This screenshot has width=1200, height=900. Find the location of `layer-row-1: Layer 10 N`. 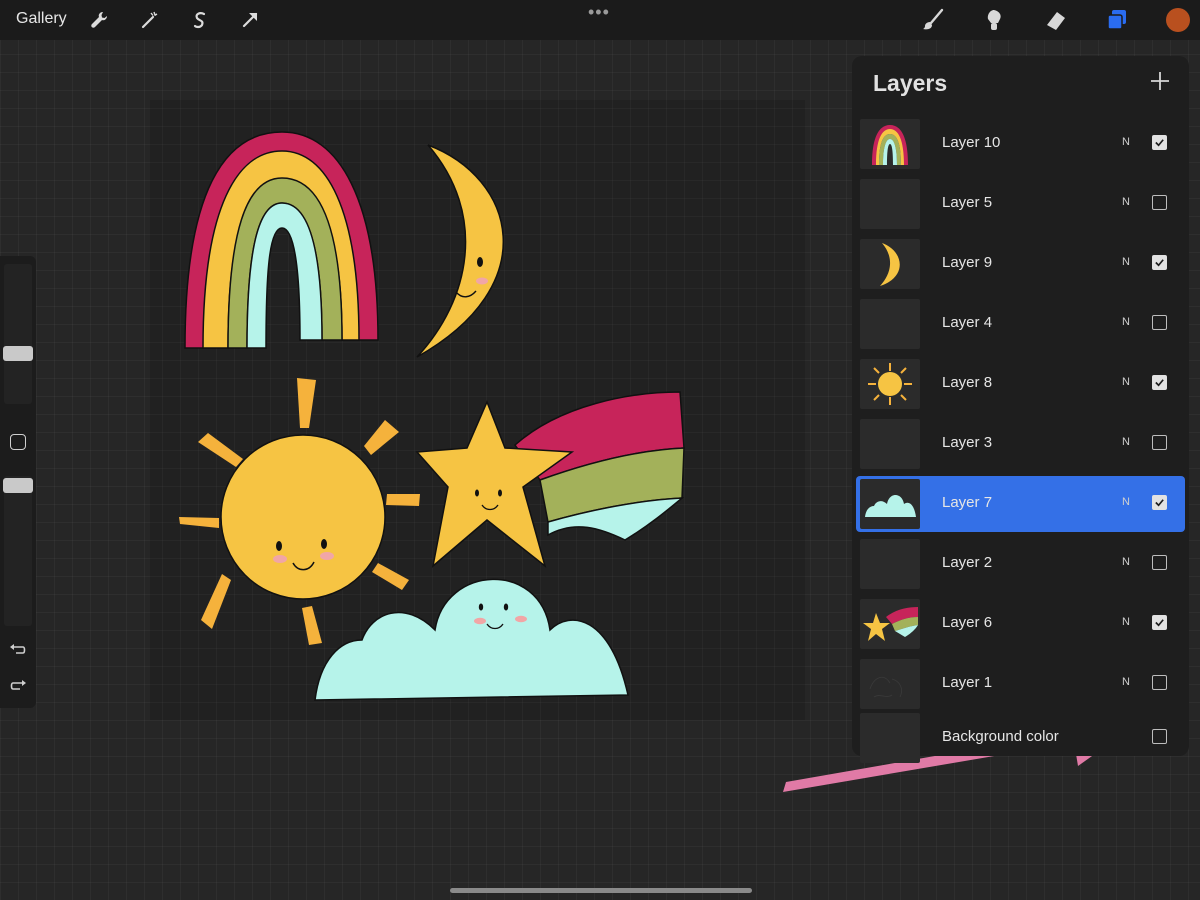

layer-row-1: Layer 10 N is located at coordinates (1020, 144).